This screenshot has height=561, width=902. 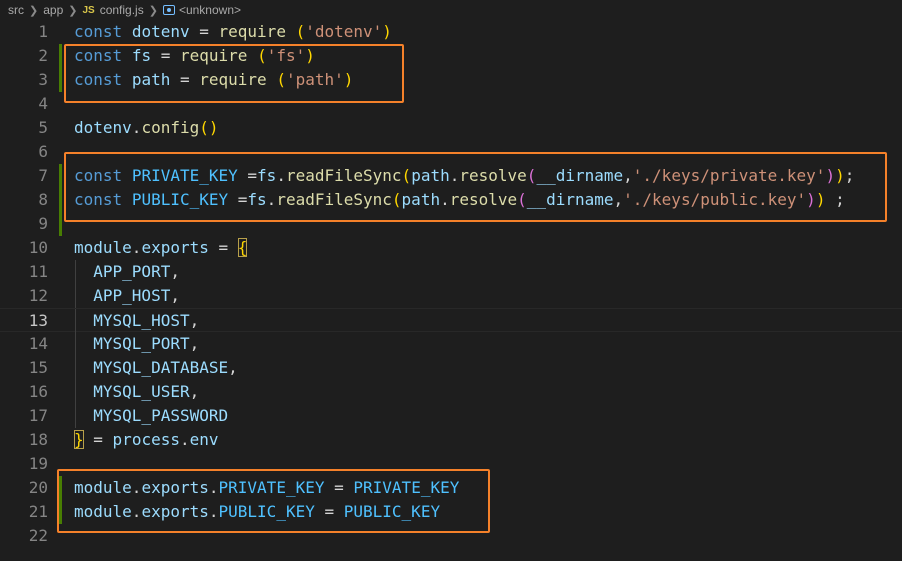 What do you see at coordinates (16, 10) in the screenshot?
I see `breadcrumb-folder-src: src` at bounding box center [16, 10].